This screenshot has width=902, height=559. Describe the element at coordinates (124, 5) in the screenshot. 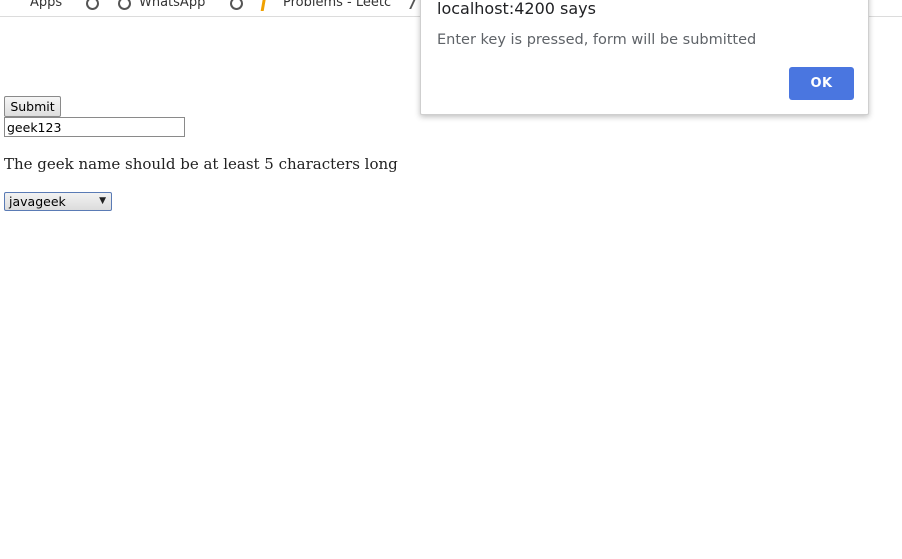

I see `whatsapp-icon` at that location.